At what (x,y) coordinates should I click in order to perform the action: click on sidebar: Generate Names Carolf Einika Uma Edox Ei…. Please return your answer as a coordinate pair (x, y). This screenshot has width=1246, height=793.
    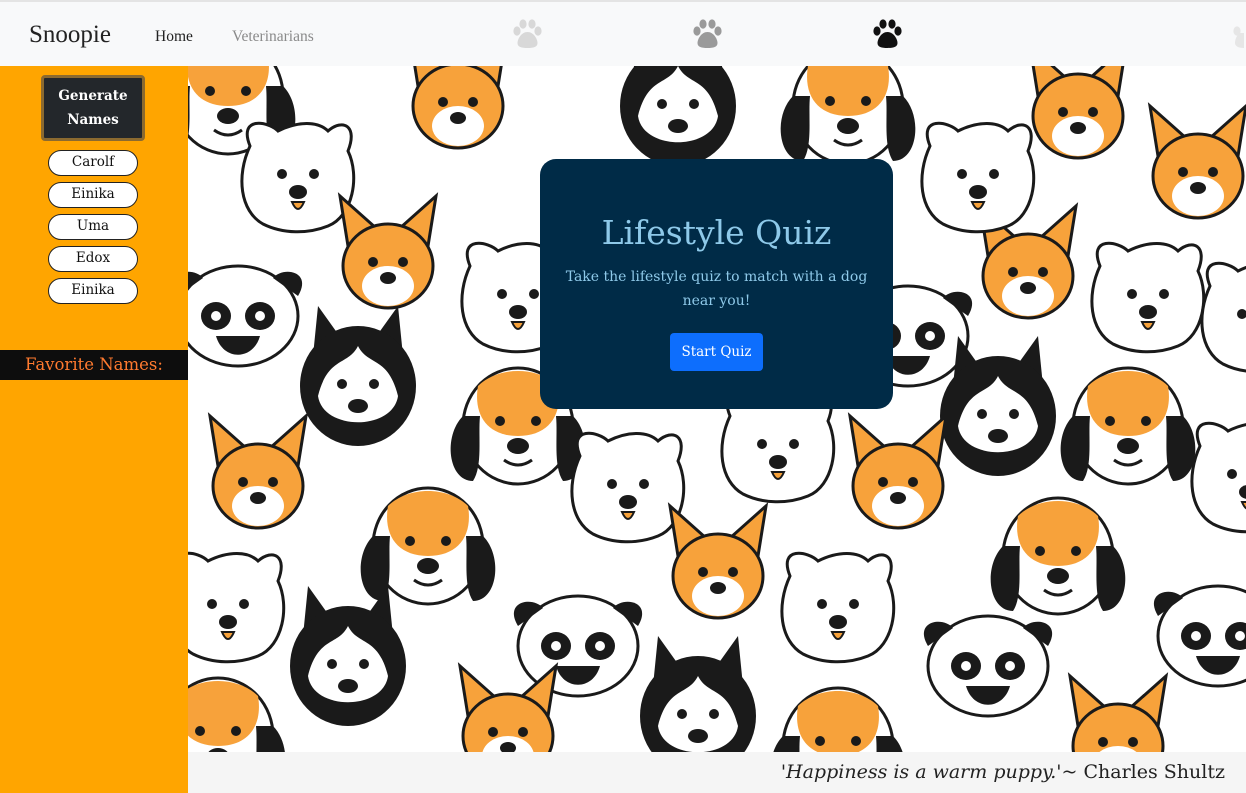
    Looking at the image, I should click on (94, 429).